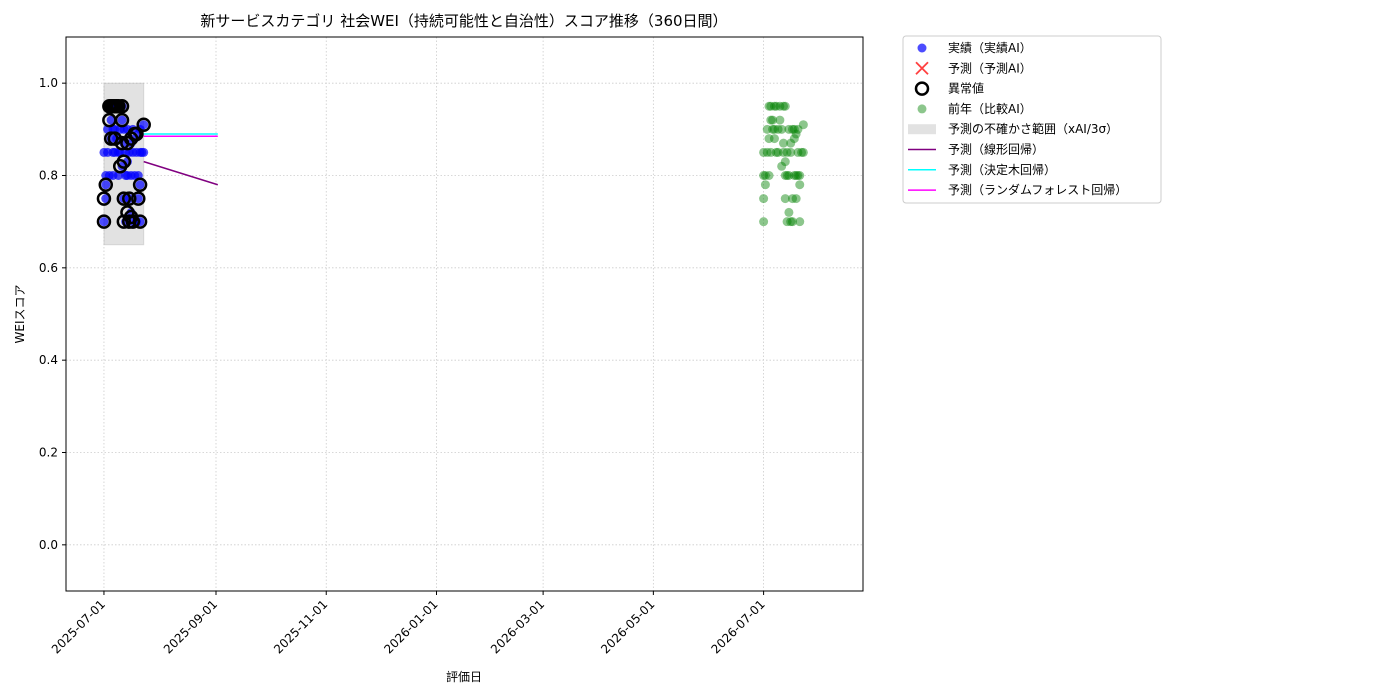 This screenshot has height=700, width=1400. I want to click on x-axis-label: 評価日, so click(464, 676).